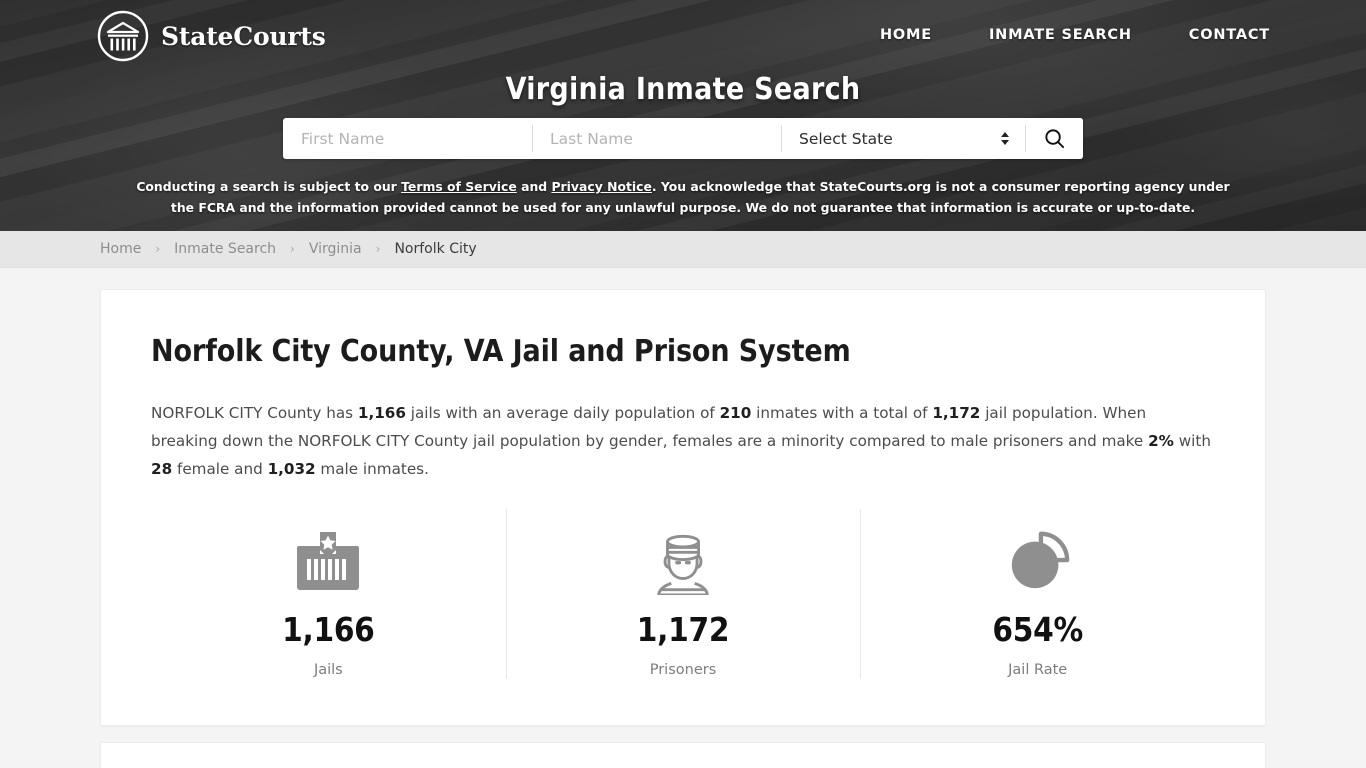 The image size is (1366, 768). I want to click on first-name-input, so click(407, 138).